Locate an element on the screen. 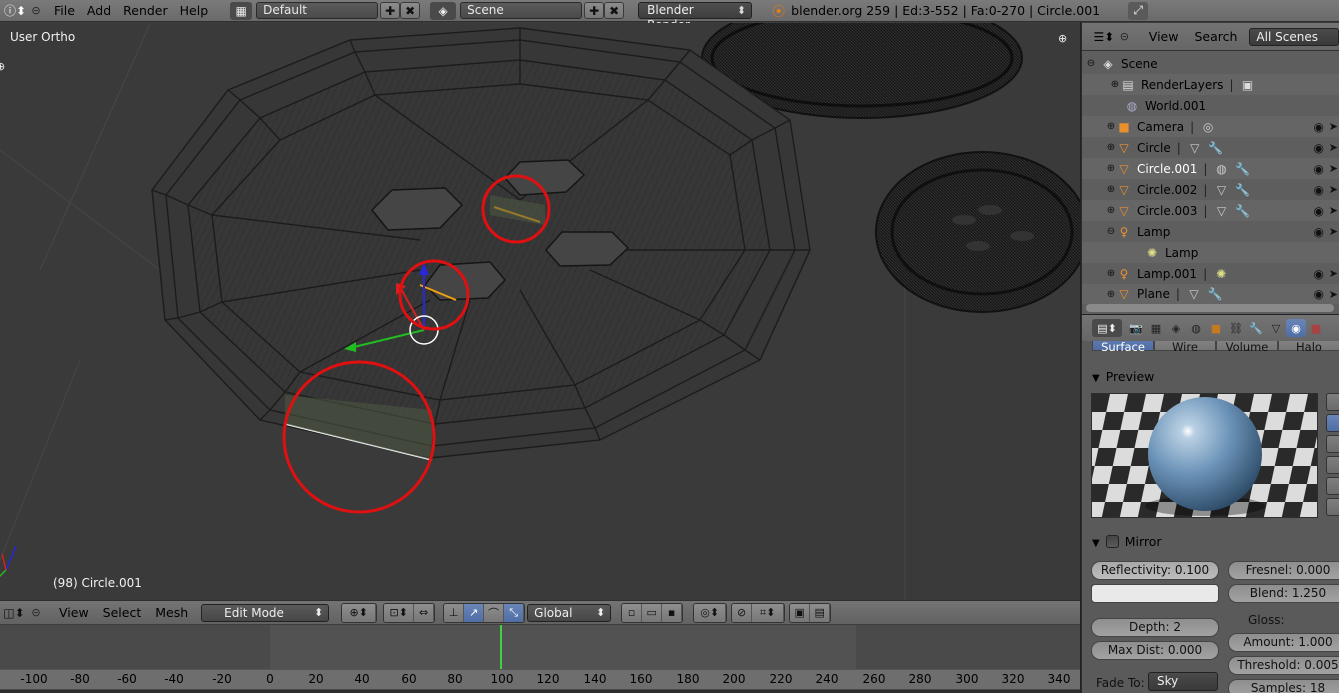 The image size is (1339, 693). pivot-point-icon: ⊡⬍ is located at coordinates (399, 612).